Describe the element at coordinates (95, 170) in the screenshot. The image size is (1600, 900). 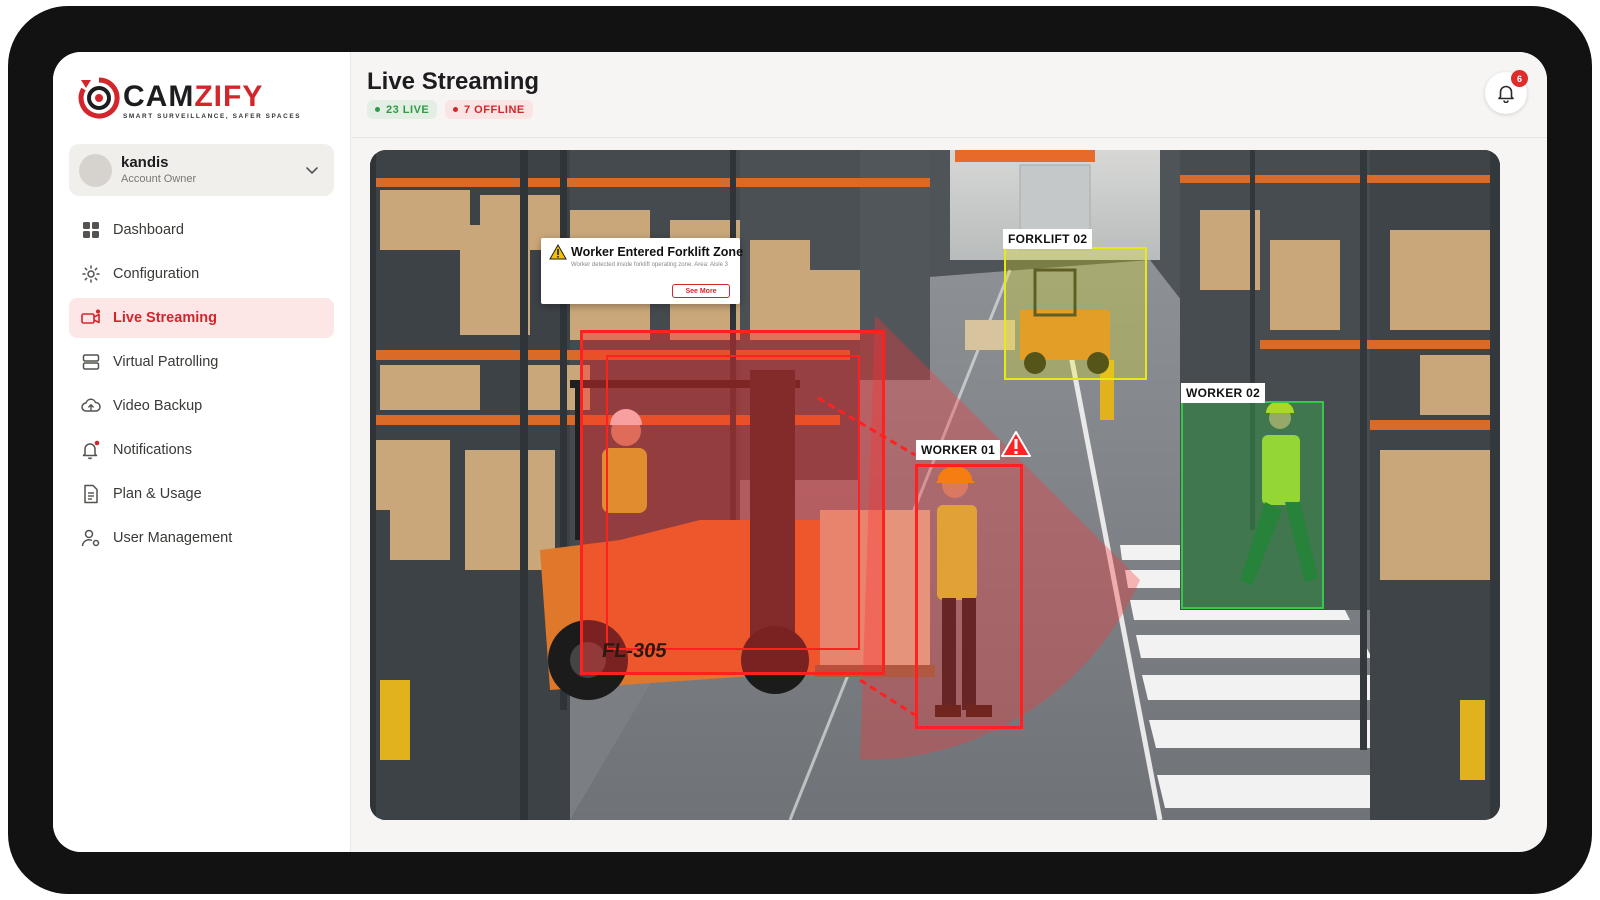
I see `avatar` at that location.